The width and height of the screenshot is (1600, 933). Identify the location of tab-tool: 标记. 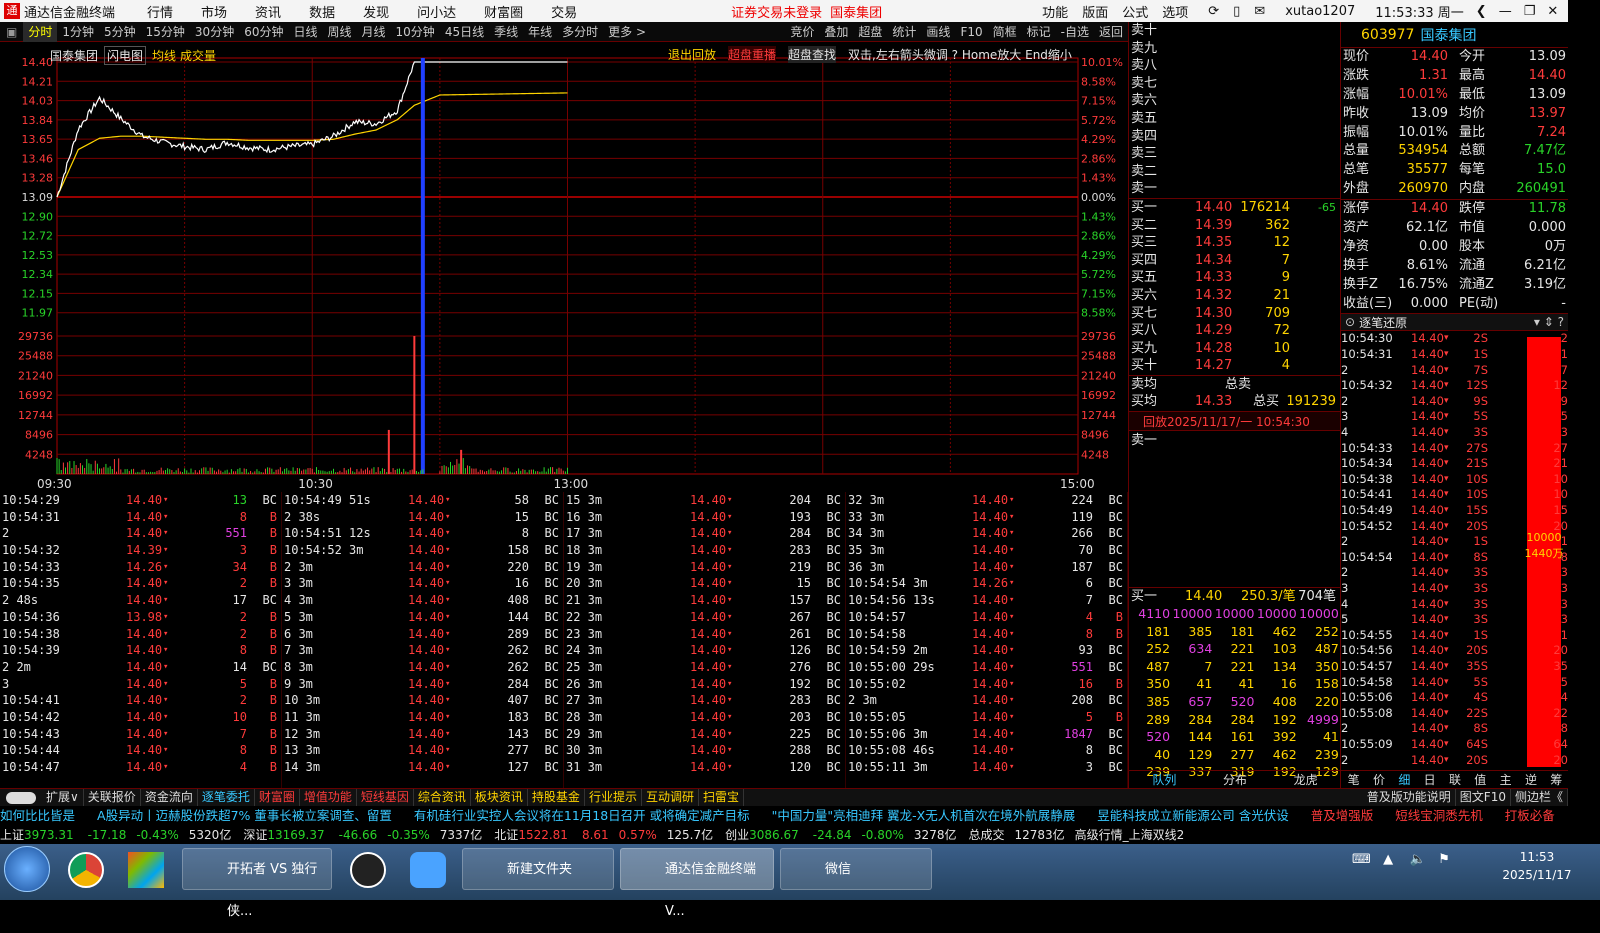
(1039, 32).